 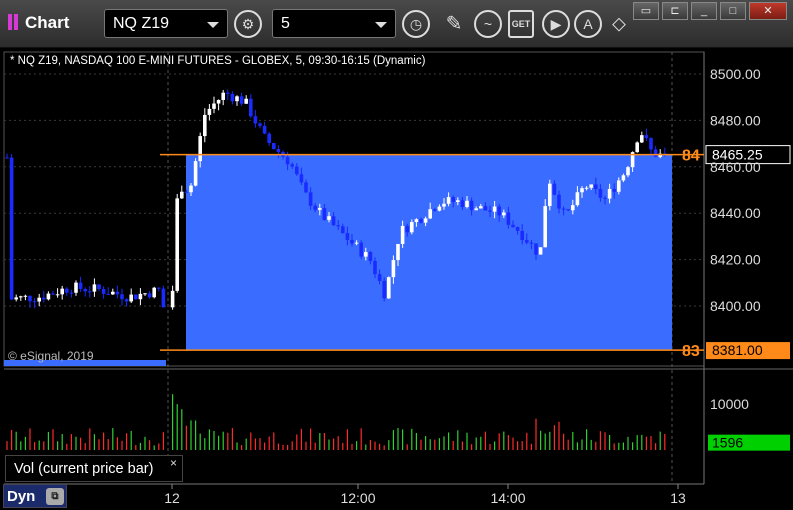 What do you see at coordinates (729, 404) in the screenshot?
I see `volume-y-tick-label: 10000` at bounding box center [729, 404].